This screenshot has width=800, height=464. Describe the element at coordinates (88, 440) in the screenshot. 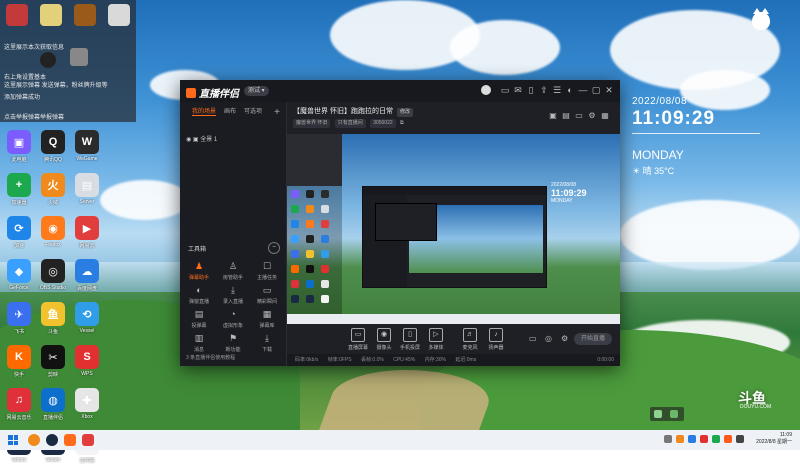

I see `taskbar-music-icon` at that location.